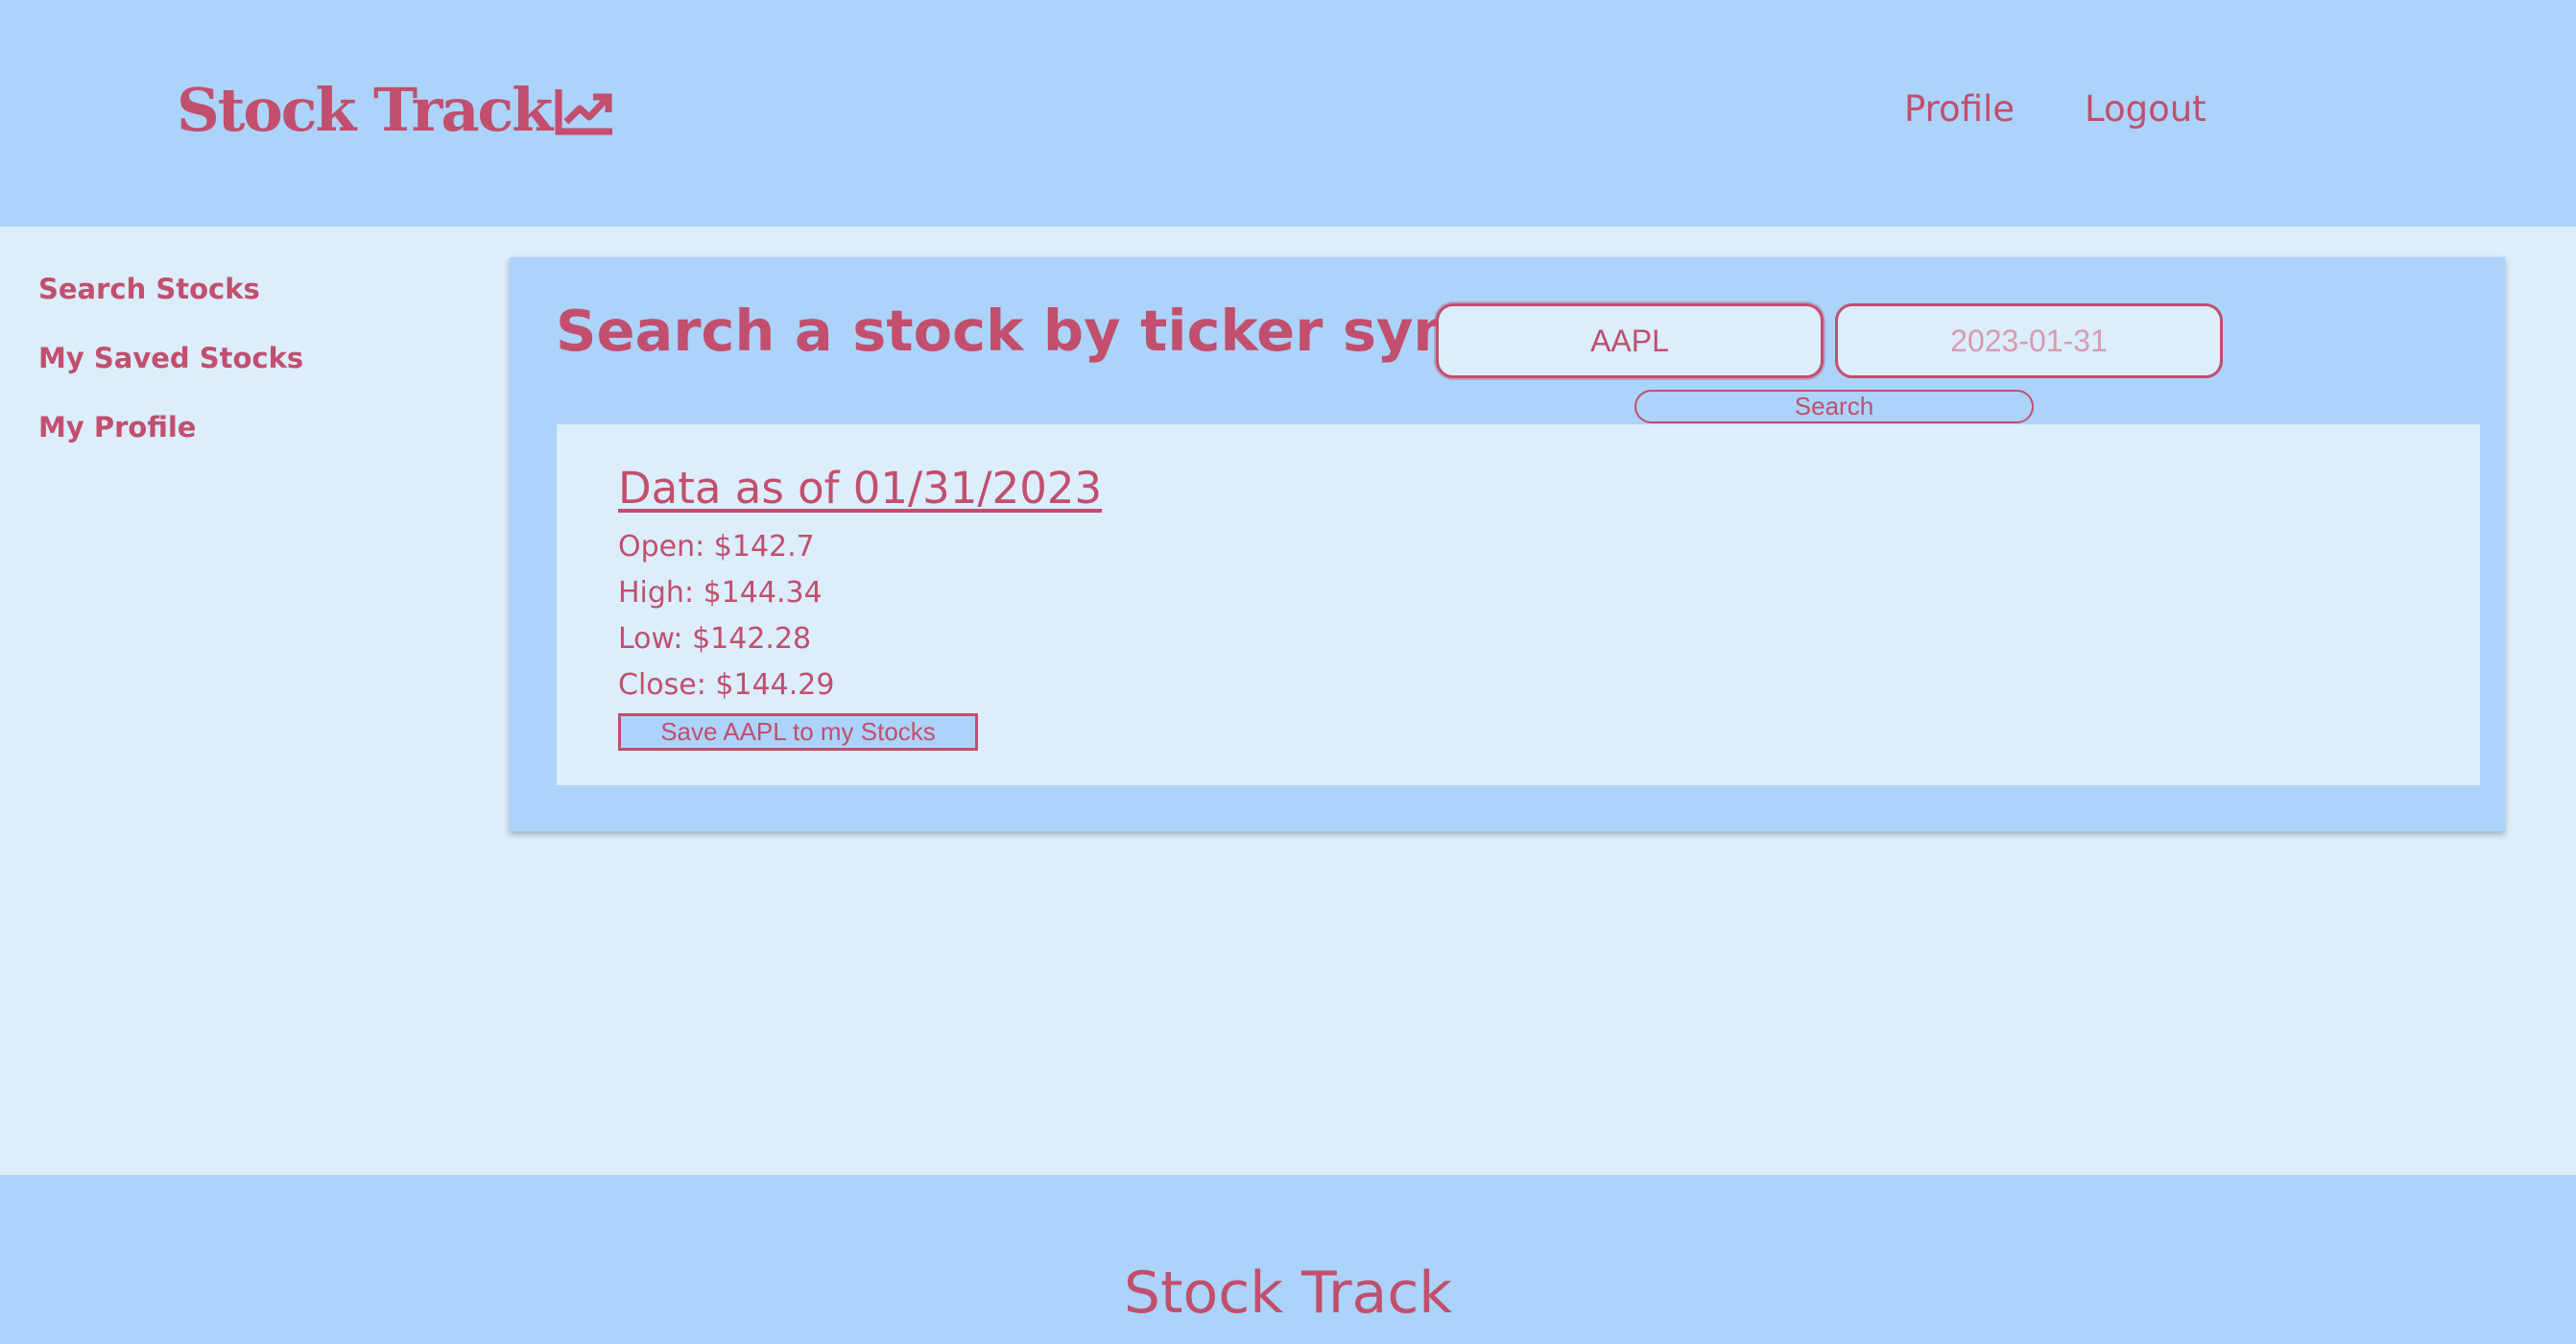 This screenshot has width=2576, height=1344. What do you see at coordinates (798, 732) in the screenshot?
I see `save-stock-button: Save AAPL to my Stocks` at bounding box center [798, 732].